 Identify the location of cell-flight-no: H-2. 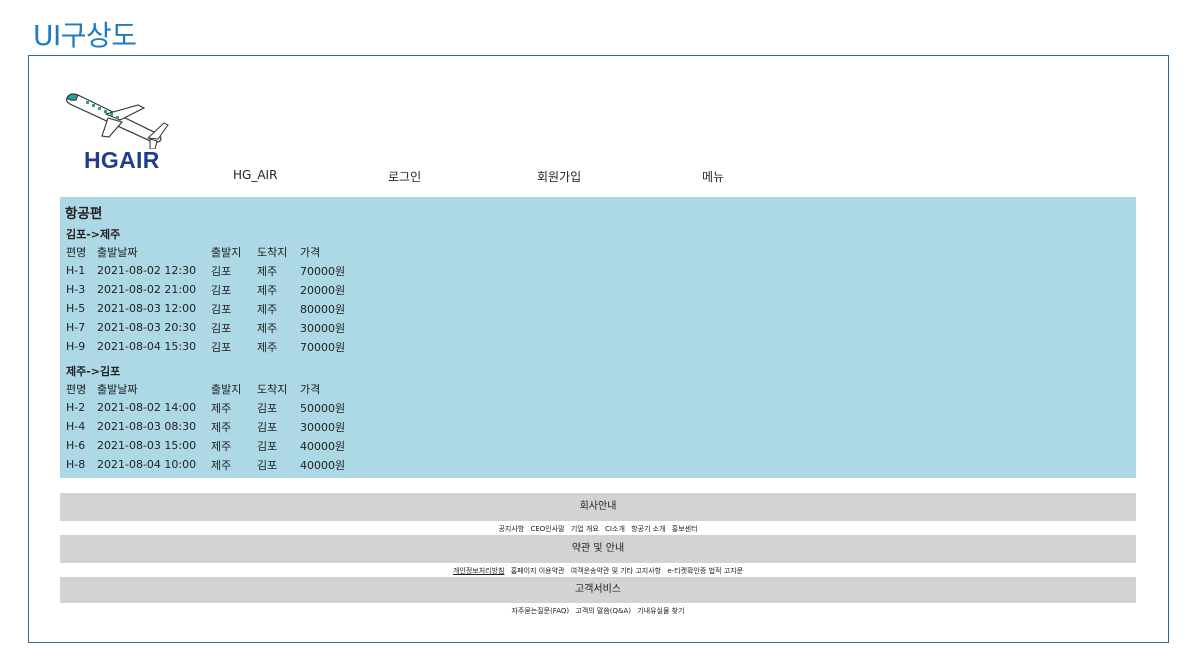
(76, 407).